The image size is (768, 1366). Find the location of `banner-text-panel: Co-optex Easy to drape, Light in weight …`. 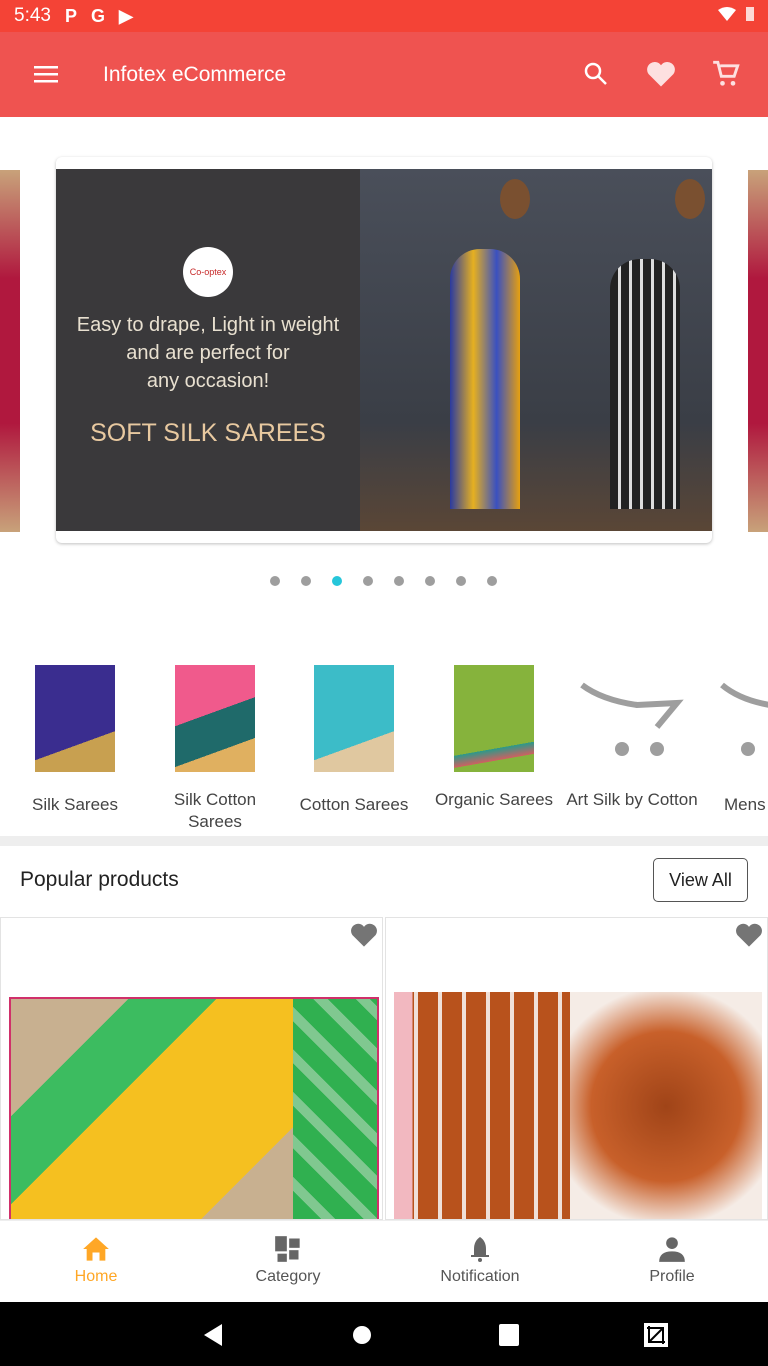

banner-text-panel: Co-optex Easy to drape, Light in weight … is located at coordinates (208, 350).